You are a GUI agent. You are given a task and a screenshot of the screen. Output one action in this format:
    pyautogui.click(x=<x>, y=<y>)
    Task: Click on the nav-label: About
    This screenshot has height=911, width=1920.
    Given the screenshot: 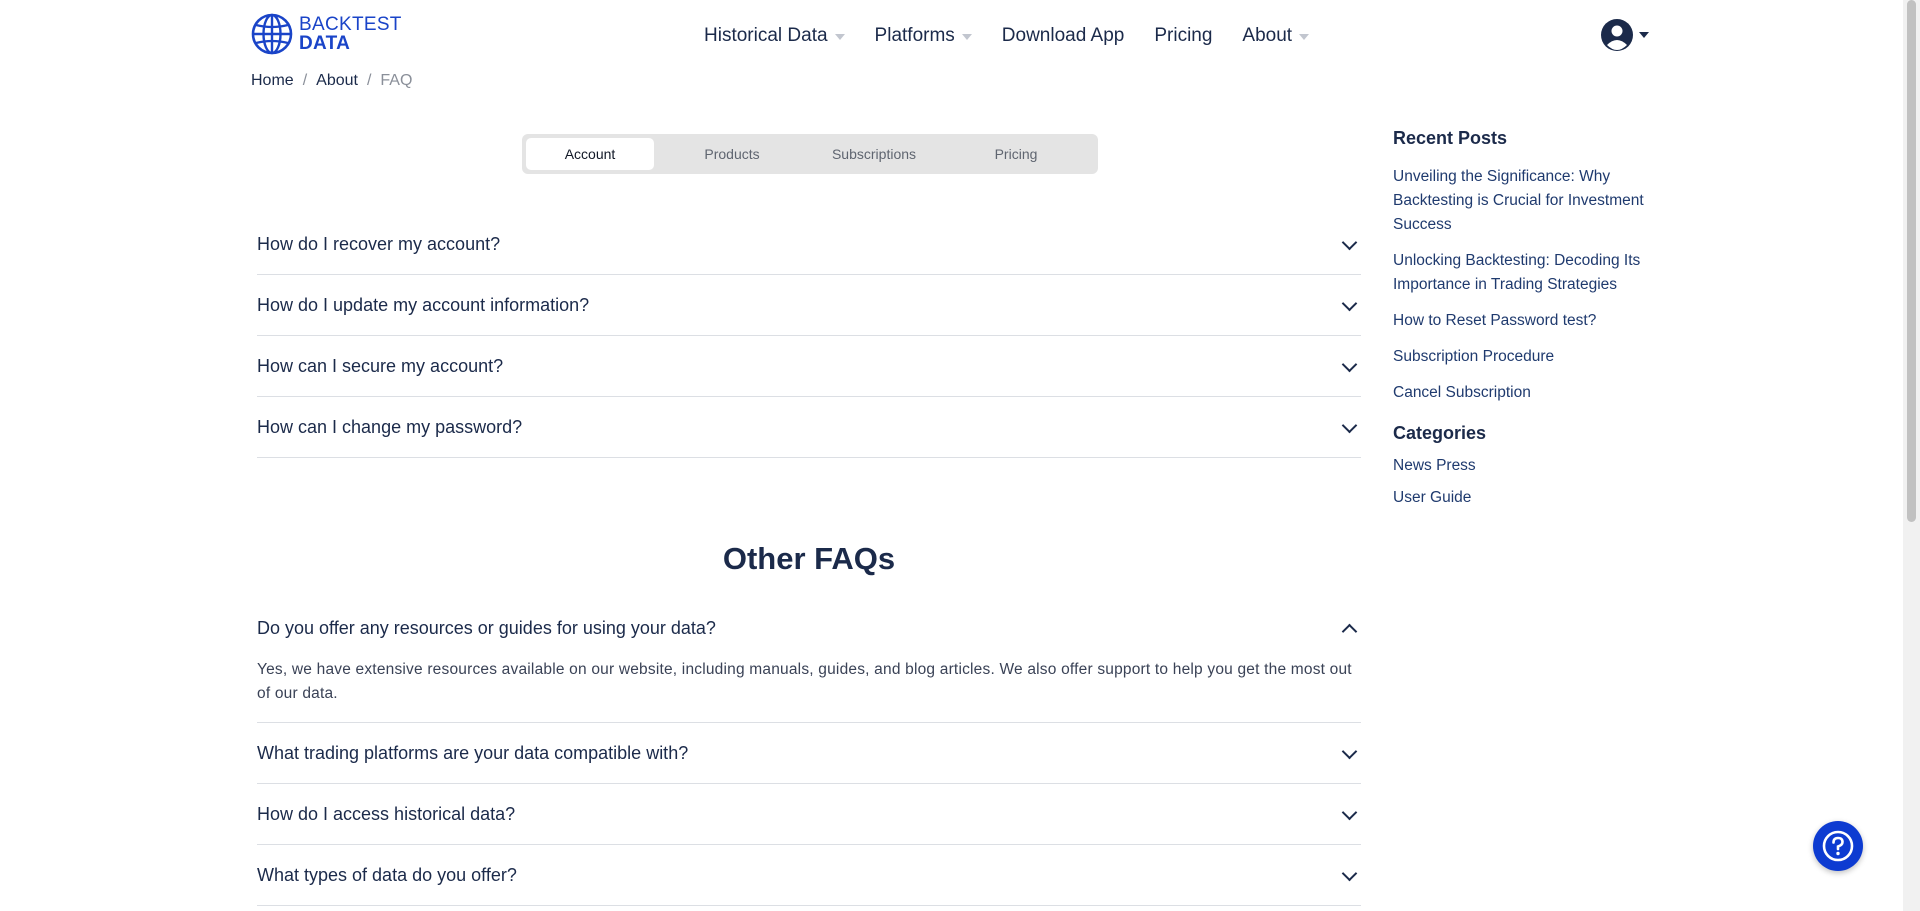 What is the action you would take?
    pyautogui.click(x=1267, y=35)
    